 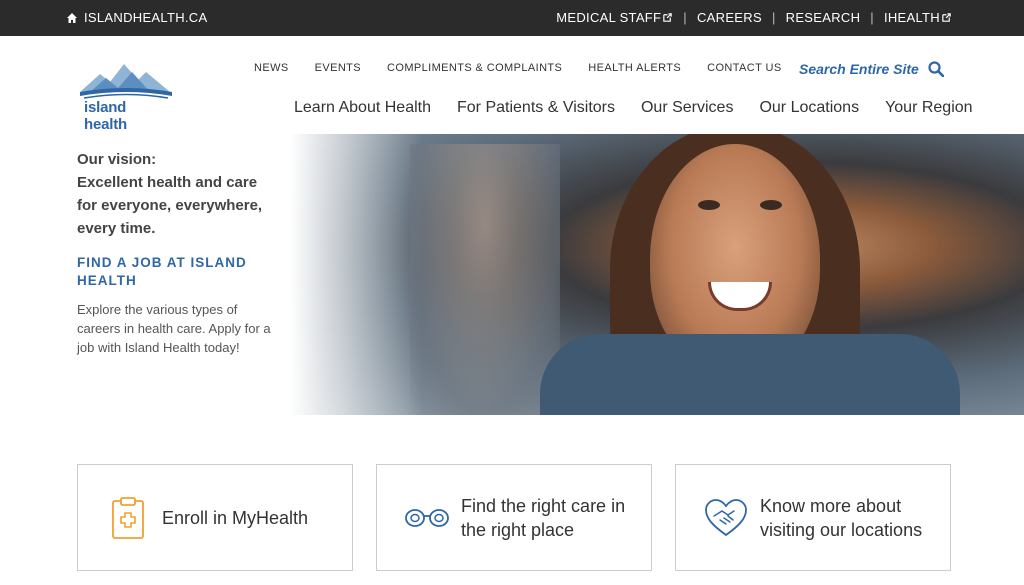 I want to click on home-link-label: ISLANDHEALTH.CA, so click(x=146, y=17).